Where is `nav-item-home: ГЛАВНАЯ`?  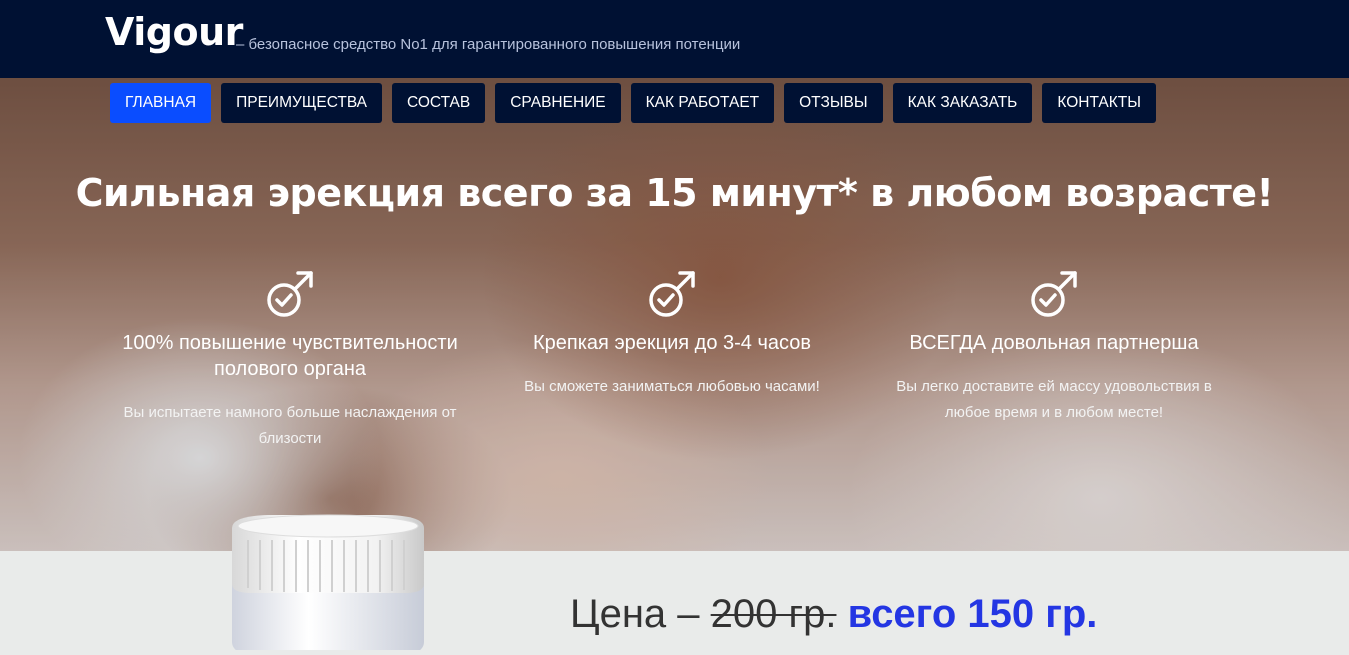
nav-item-home: ГЛАВНАЯ is located at coordinates (161, 103).